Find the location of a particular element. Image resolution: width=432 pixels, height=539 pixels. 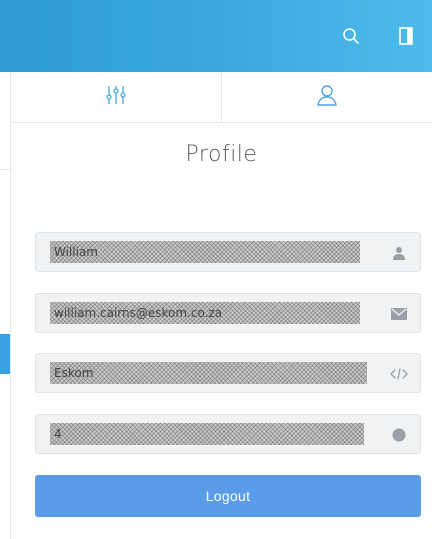

tab-profile is located at coordinates (326, 97).